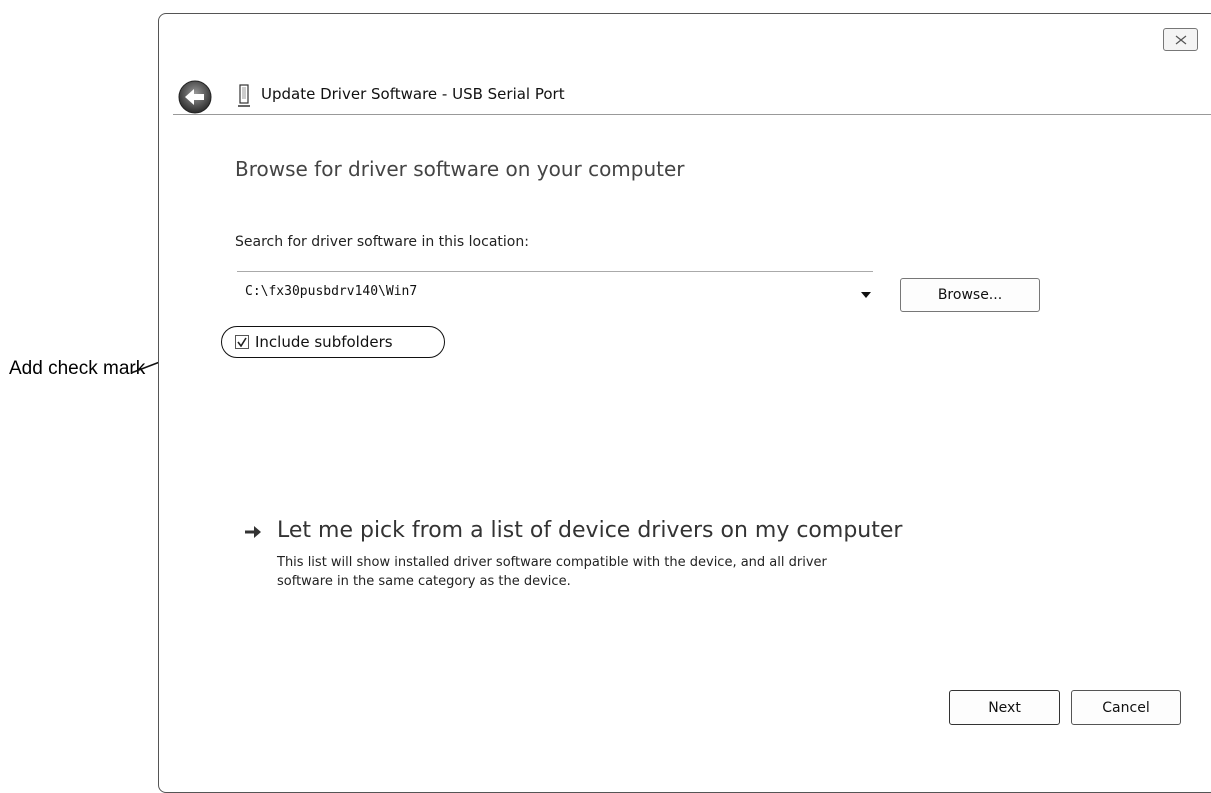  Describe the element at coordinates (244, 95) in the screenshot. I see `usb-device-icon` at that location.